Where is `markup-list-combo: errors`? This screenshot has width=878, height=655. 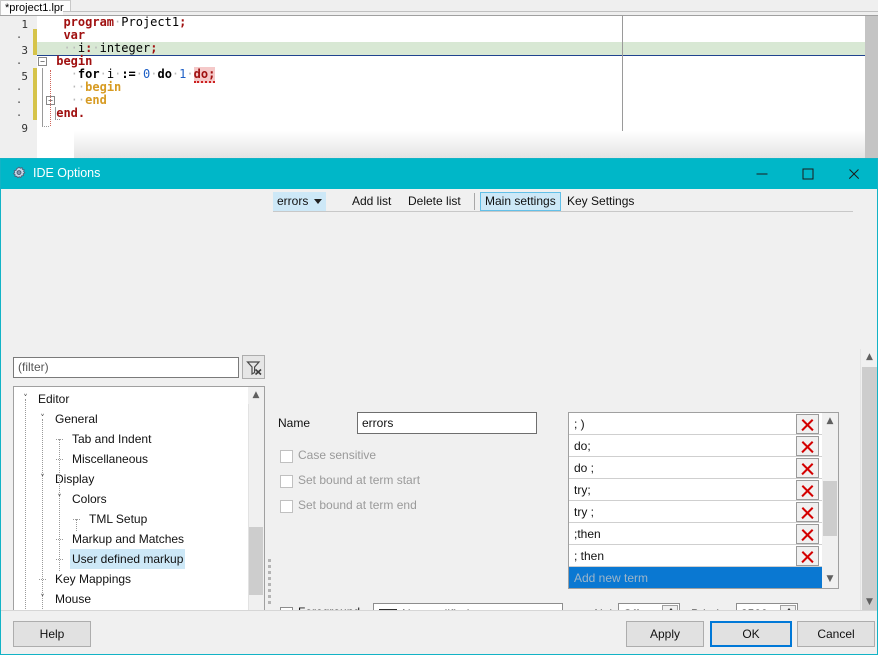 markup-list-combo: errors is located at coordinates (300, 201).